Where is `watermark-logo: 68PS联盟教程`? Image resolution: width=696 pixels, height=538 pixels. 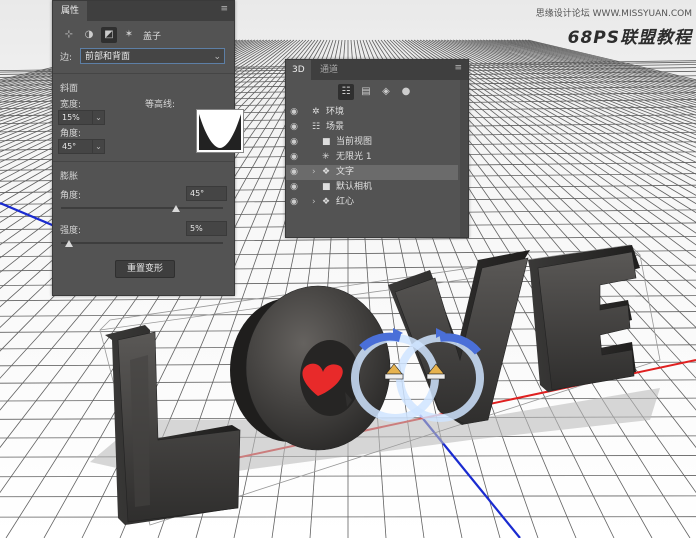
watermark-logo: 68PS联盟教程 is located at coordinates (629, 38).